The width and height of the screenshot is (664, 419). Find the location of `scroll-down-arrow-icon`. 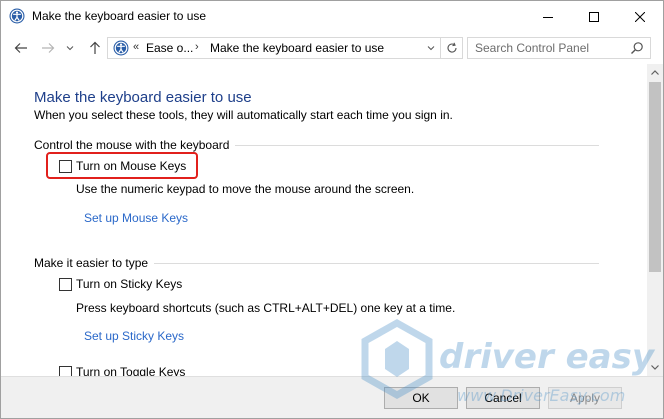

scroll-down-arrow-icon is located at coordinates (655, 367).